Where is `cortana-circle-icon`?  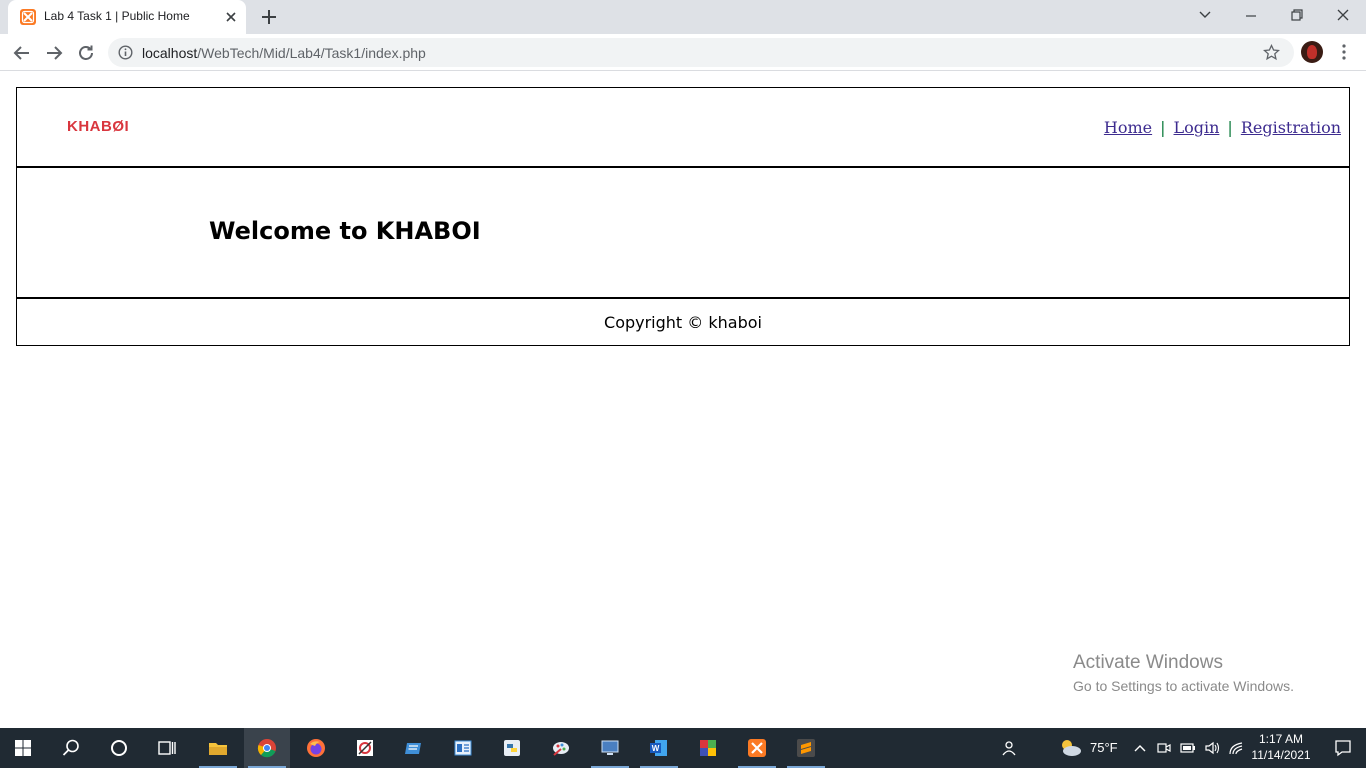
cortana-circle-icon is located at coordinates (119, 748).